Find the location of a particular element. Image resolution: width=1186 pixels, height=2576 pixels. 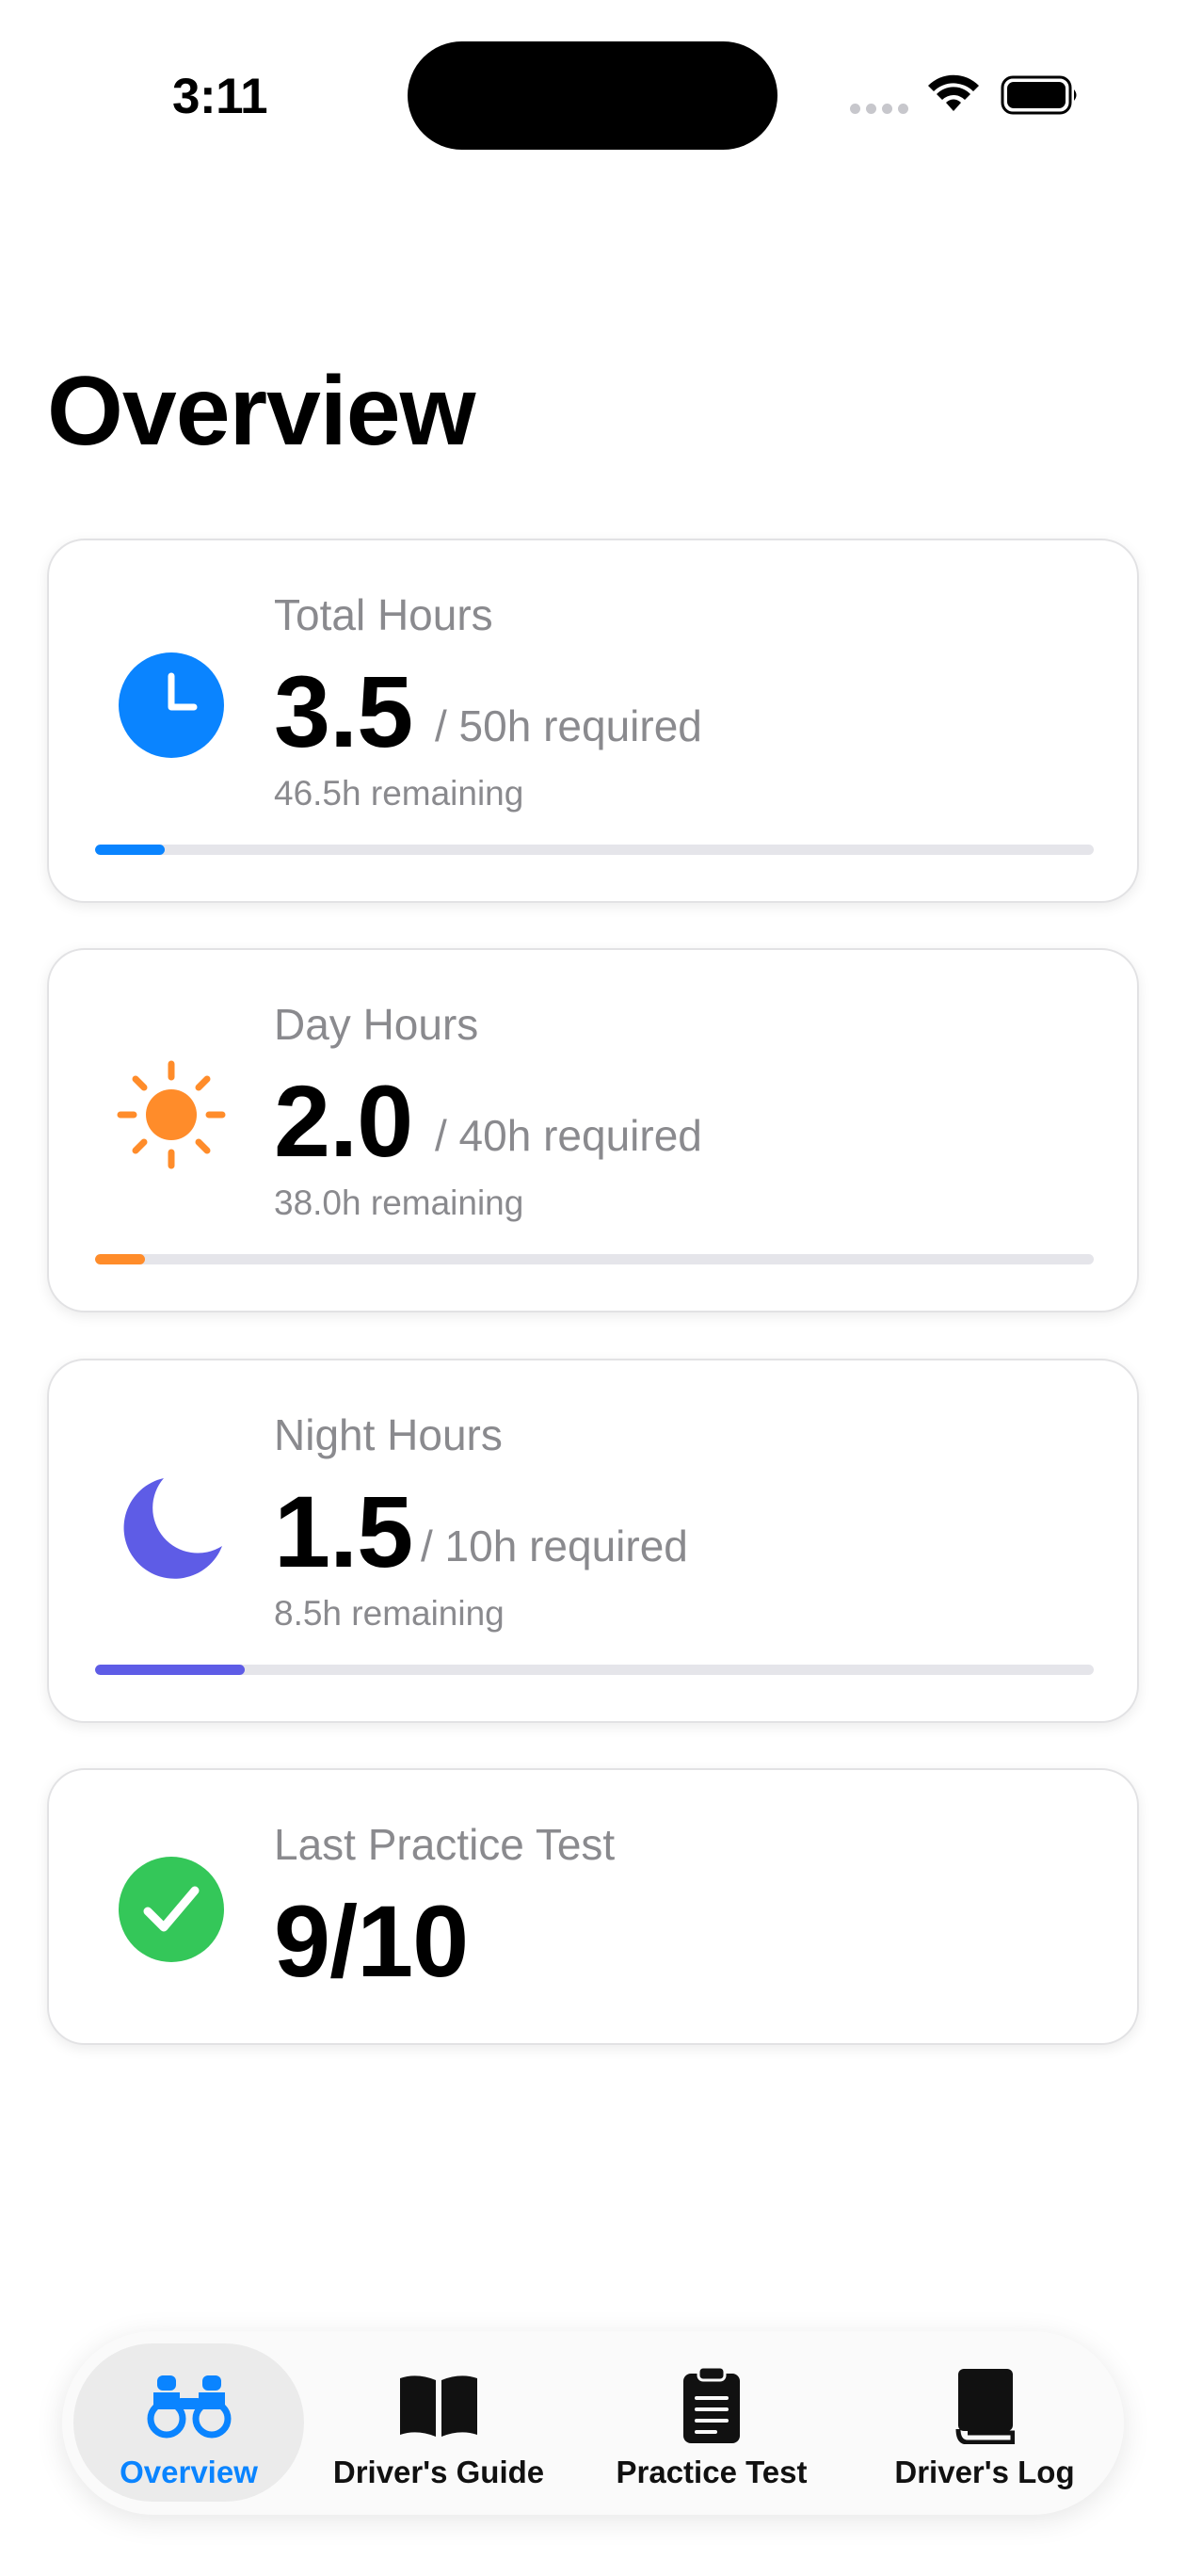

tab-practice-test: Practice Test is located at coordinates (712, 2423).